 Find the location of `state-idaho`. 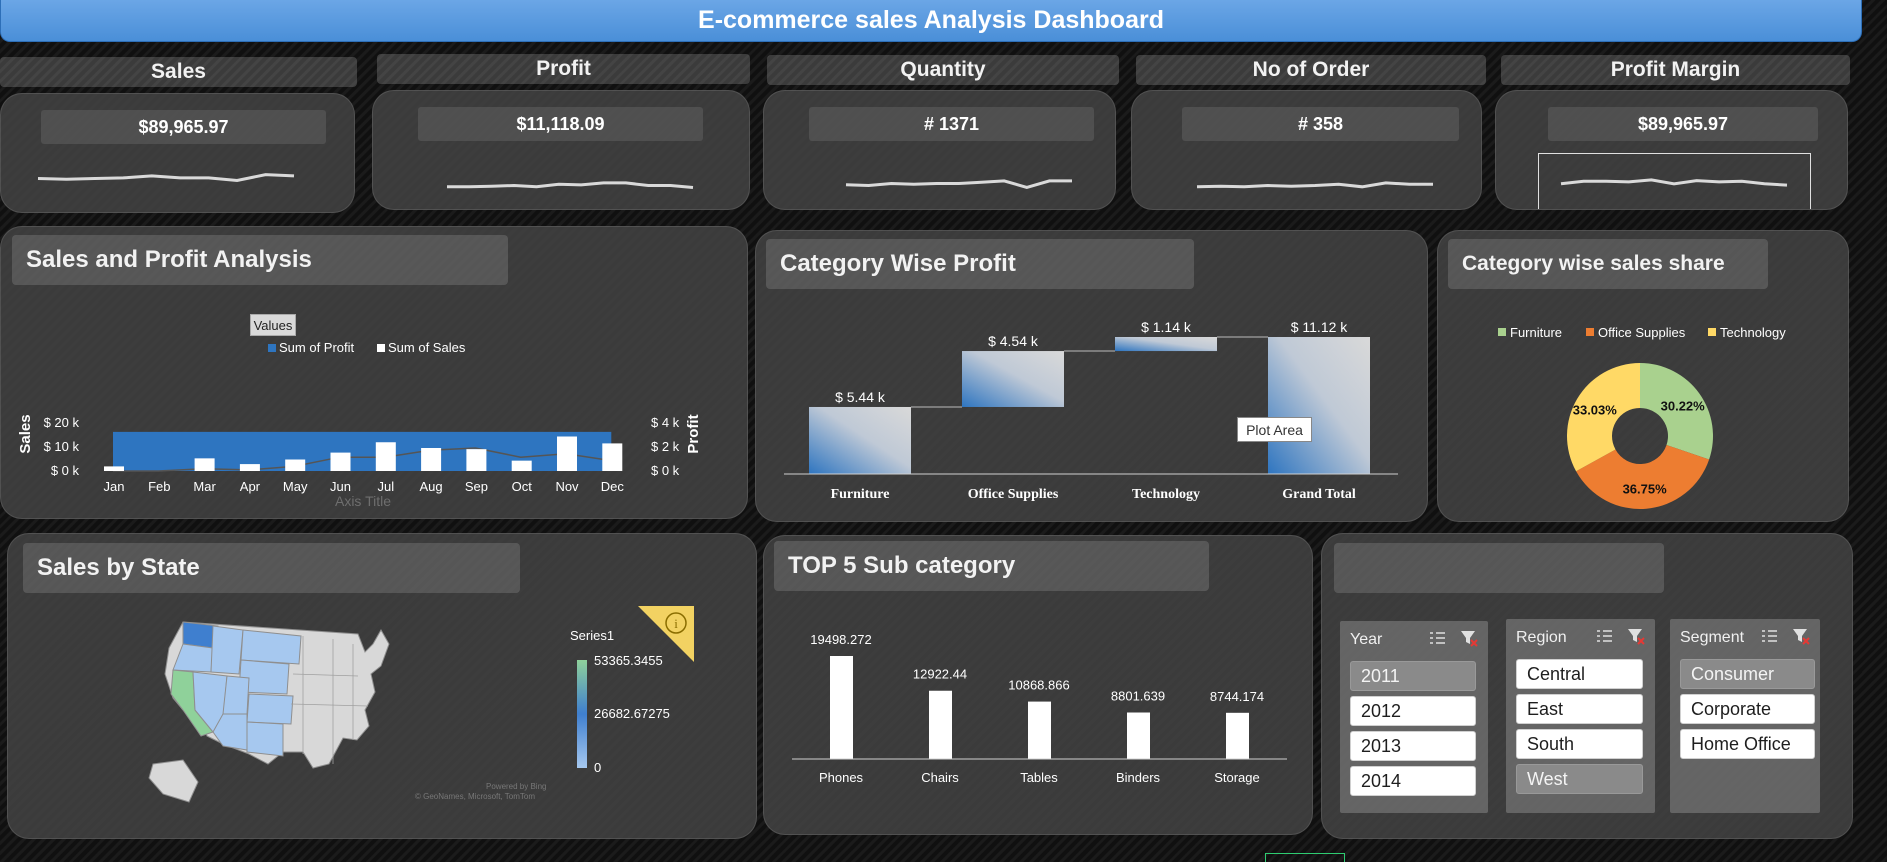

state-idaho is located at coordinates (227, 650).